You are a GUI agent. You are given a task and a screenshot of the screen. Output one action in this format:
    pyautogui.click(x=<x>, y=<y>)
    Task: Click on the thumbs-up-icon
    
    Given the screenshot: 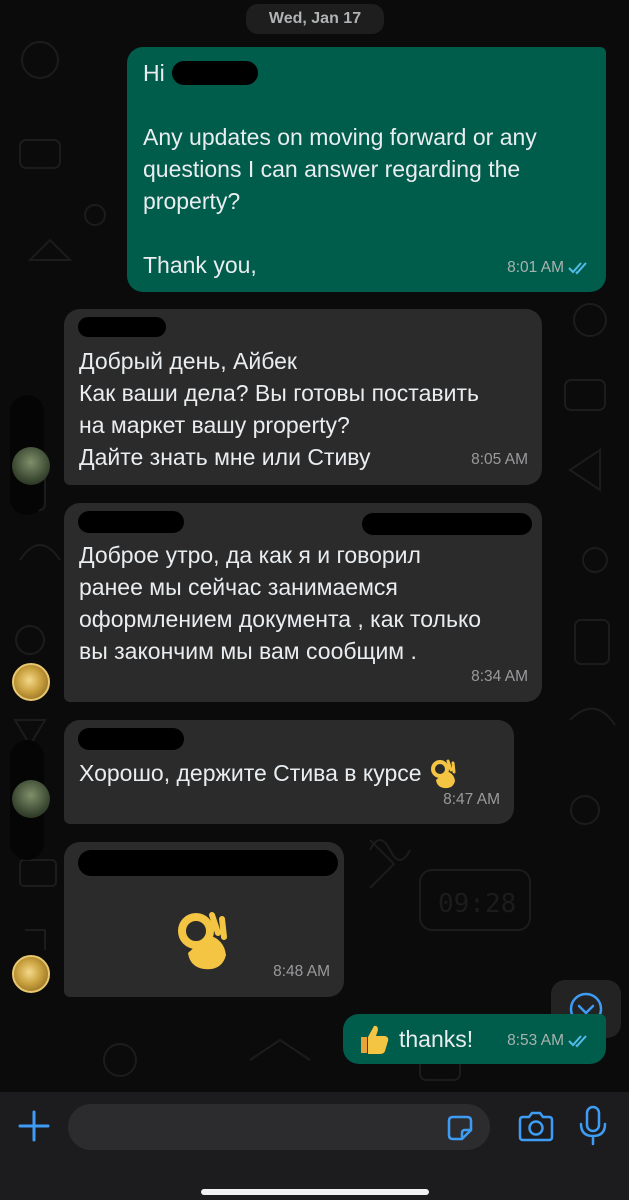 What is the action you would take?
    pyautogui.click(x=375, y=1039)
    